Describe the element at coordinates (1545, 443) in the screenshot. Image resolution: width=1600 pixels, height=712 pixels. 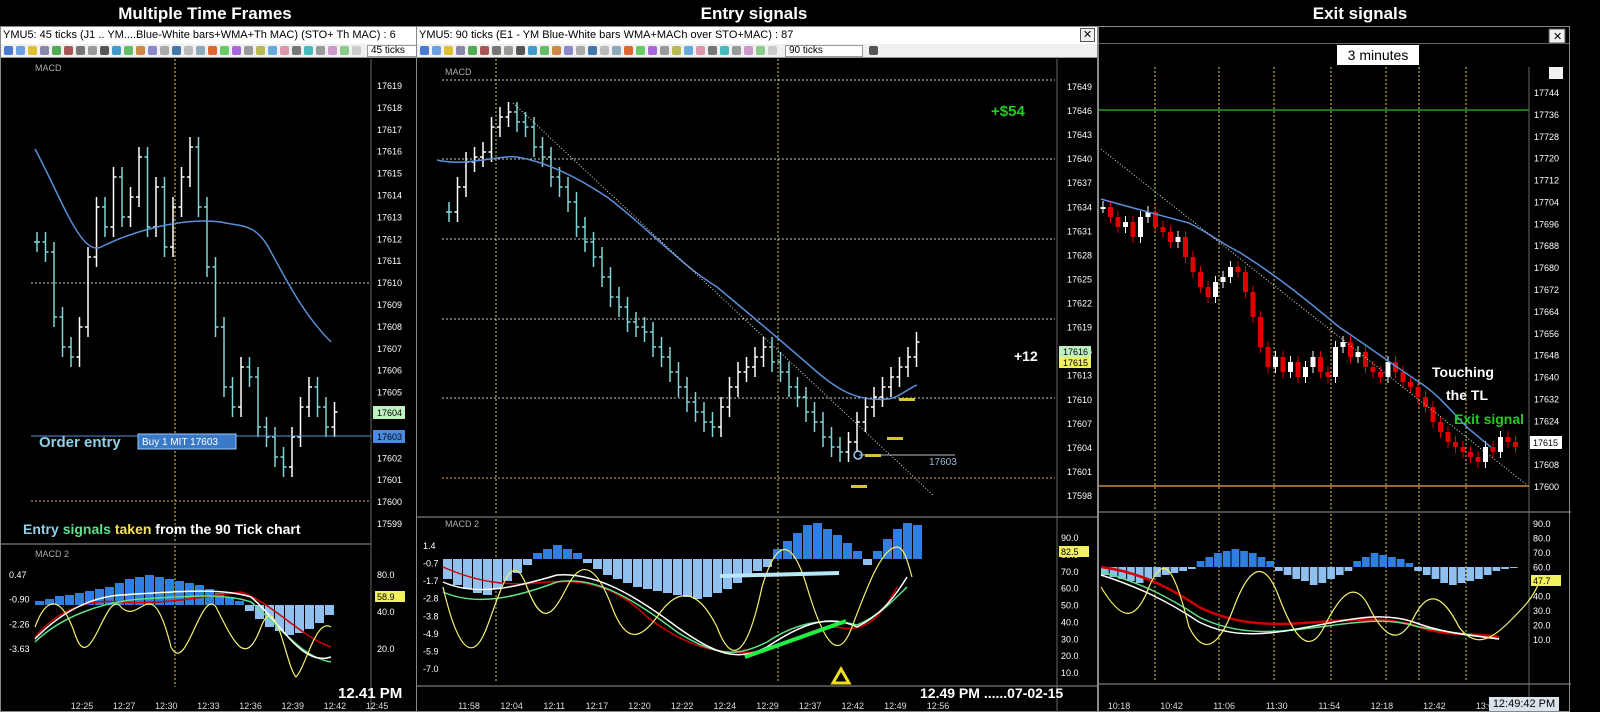
I see `price-tag-text: 17615` at that location.